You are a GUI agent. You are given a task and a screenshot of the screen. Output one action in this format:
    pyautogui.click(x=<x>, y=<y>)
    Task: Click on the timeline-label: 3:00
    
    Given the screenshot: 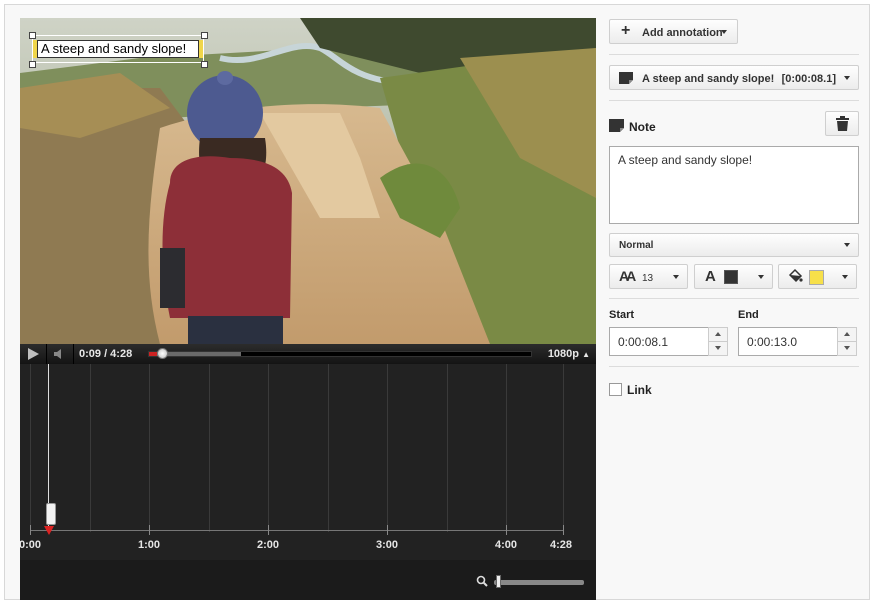 What is the action you would take?
    pyautogui.click(x=387, y=545)
    